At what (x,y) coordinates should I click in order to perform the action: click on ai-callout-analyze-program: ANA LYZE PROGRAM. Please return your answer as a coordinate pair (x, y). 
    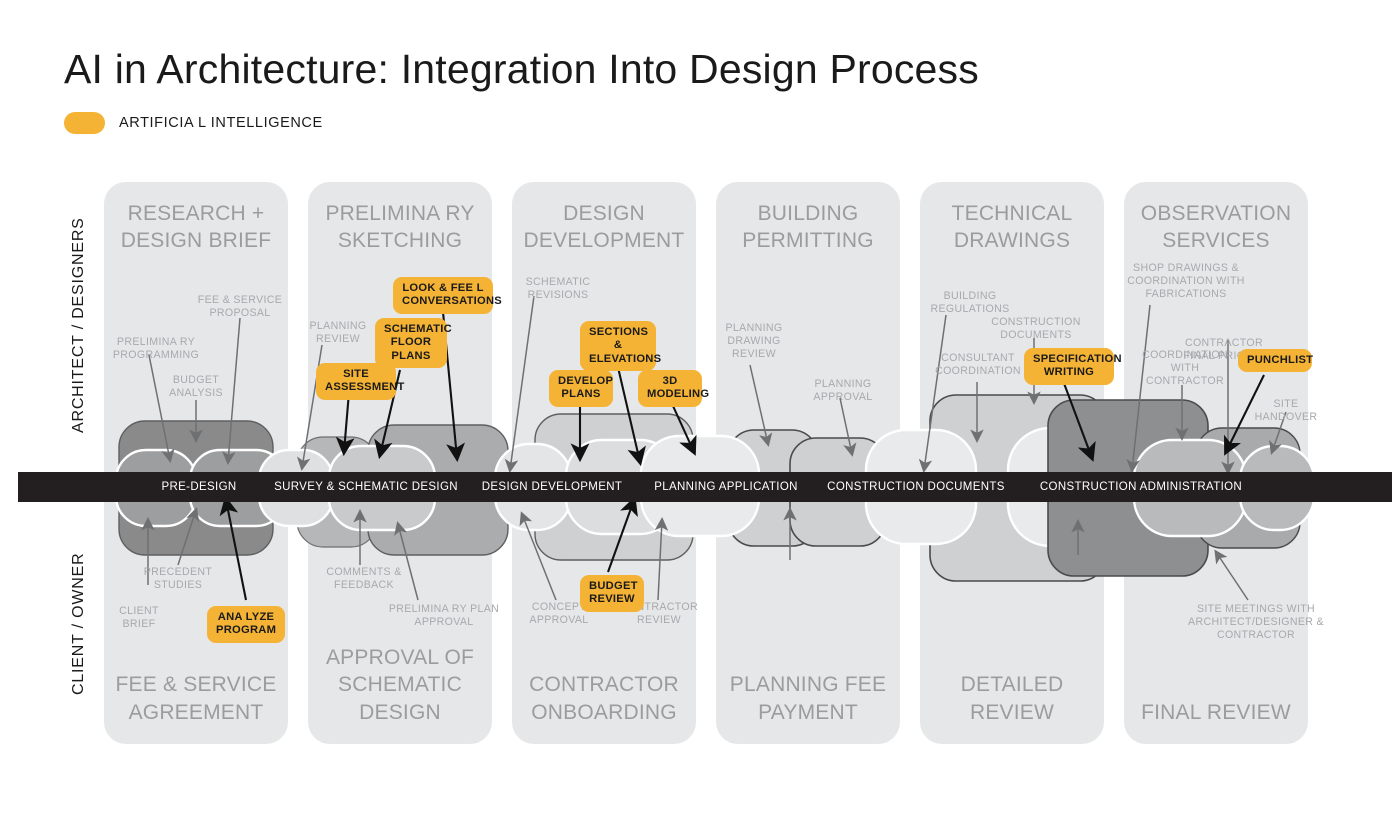
    Looking at the image, I should click on (246, 624).